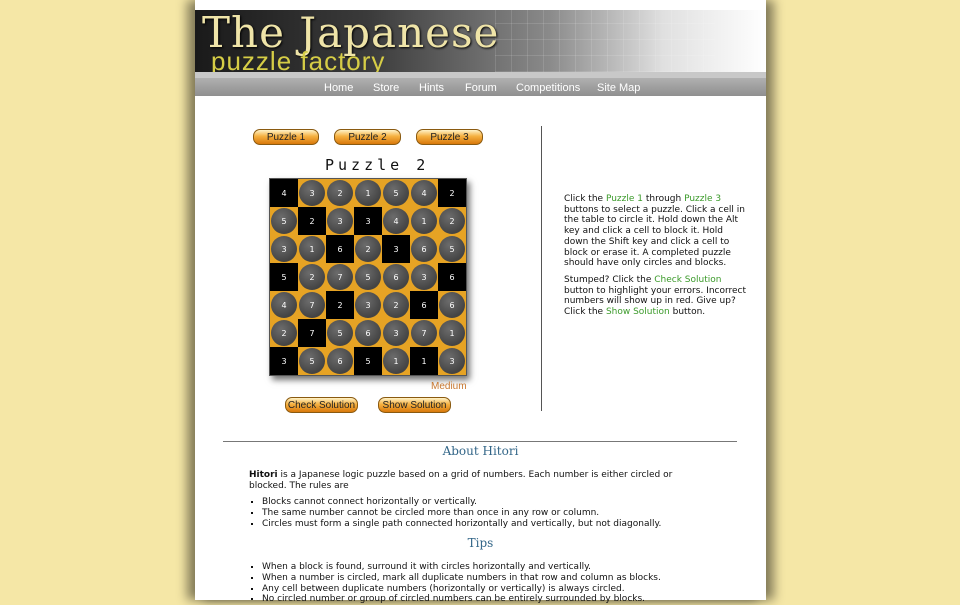 This screenshot has height=605, width=960. Describe the element at coordinates (480, 451) in the screenshot. I see `about-heading: About Hitori` at that location.